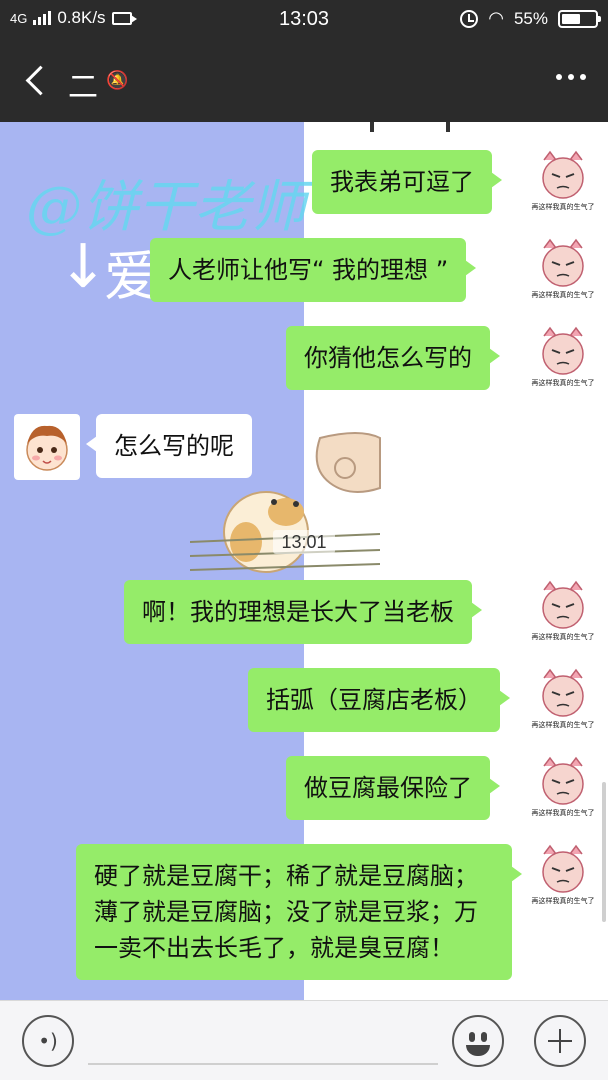 This screenshot has width=608, height=1080. I want to click on mute-icon: 🔕, so click(117, 80).